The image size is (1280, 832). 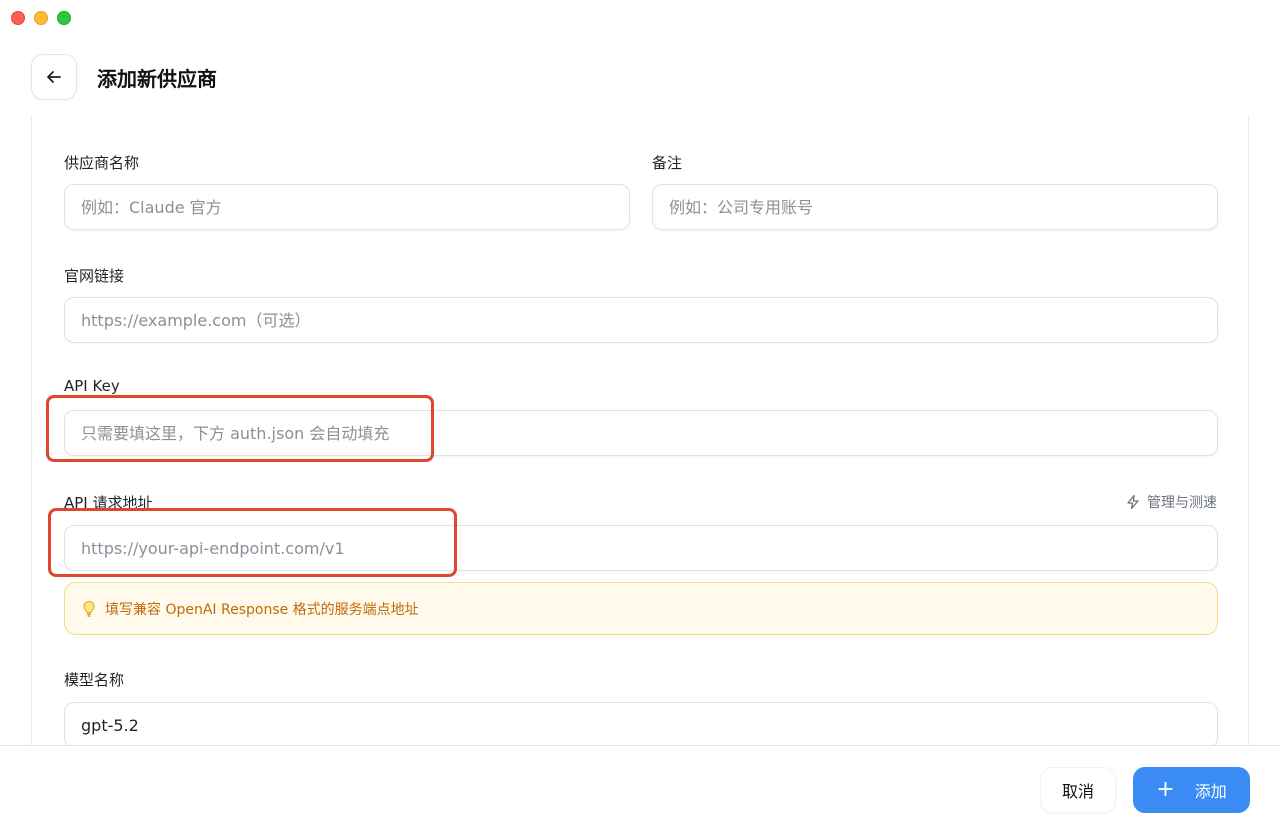 I want to click on model-name-input, so click(x=641, y=724).